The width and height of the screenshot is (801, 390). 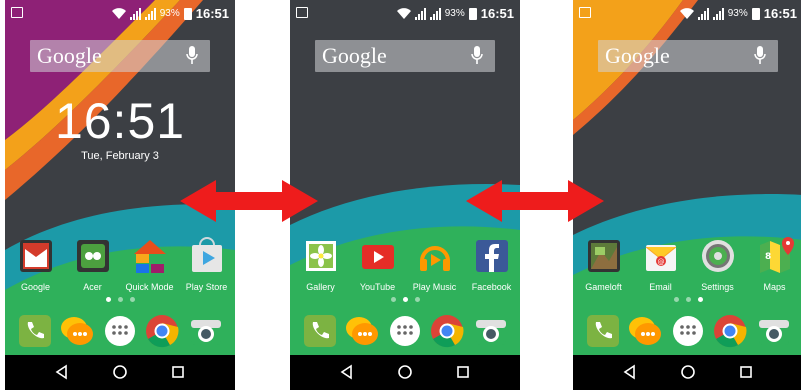 I want to click on app-maps: 8 Maps, so click(x=773, y=264).